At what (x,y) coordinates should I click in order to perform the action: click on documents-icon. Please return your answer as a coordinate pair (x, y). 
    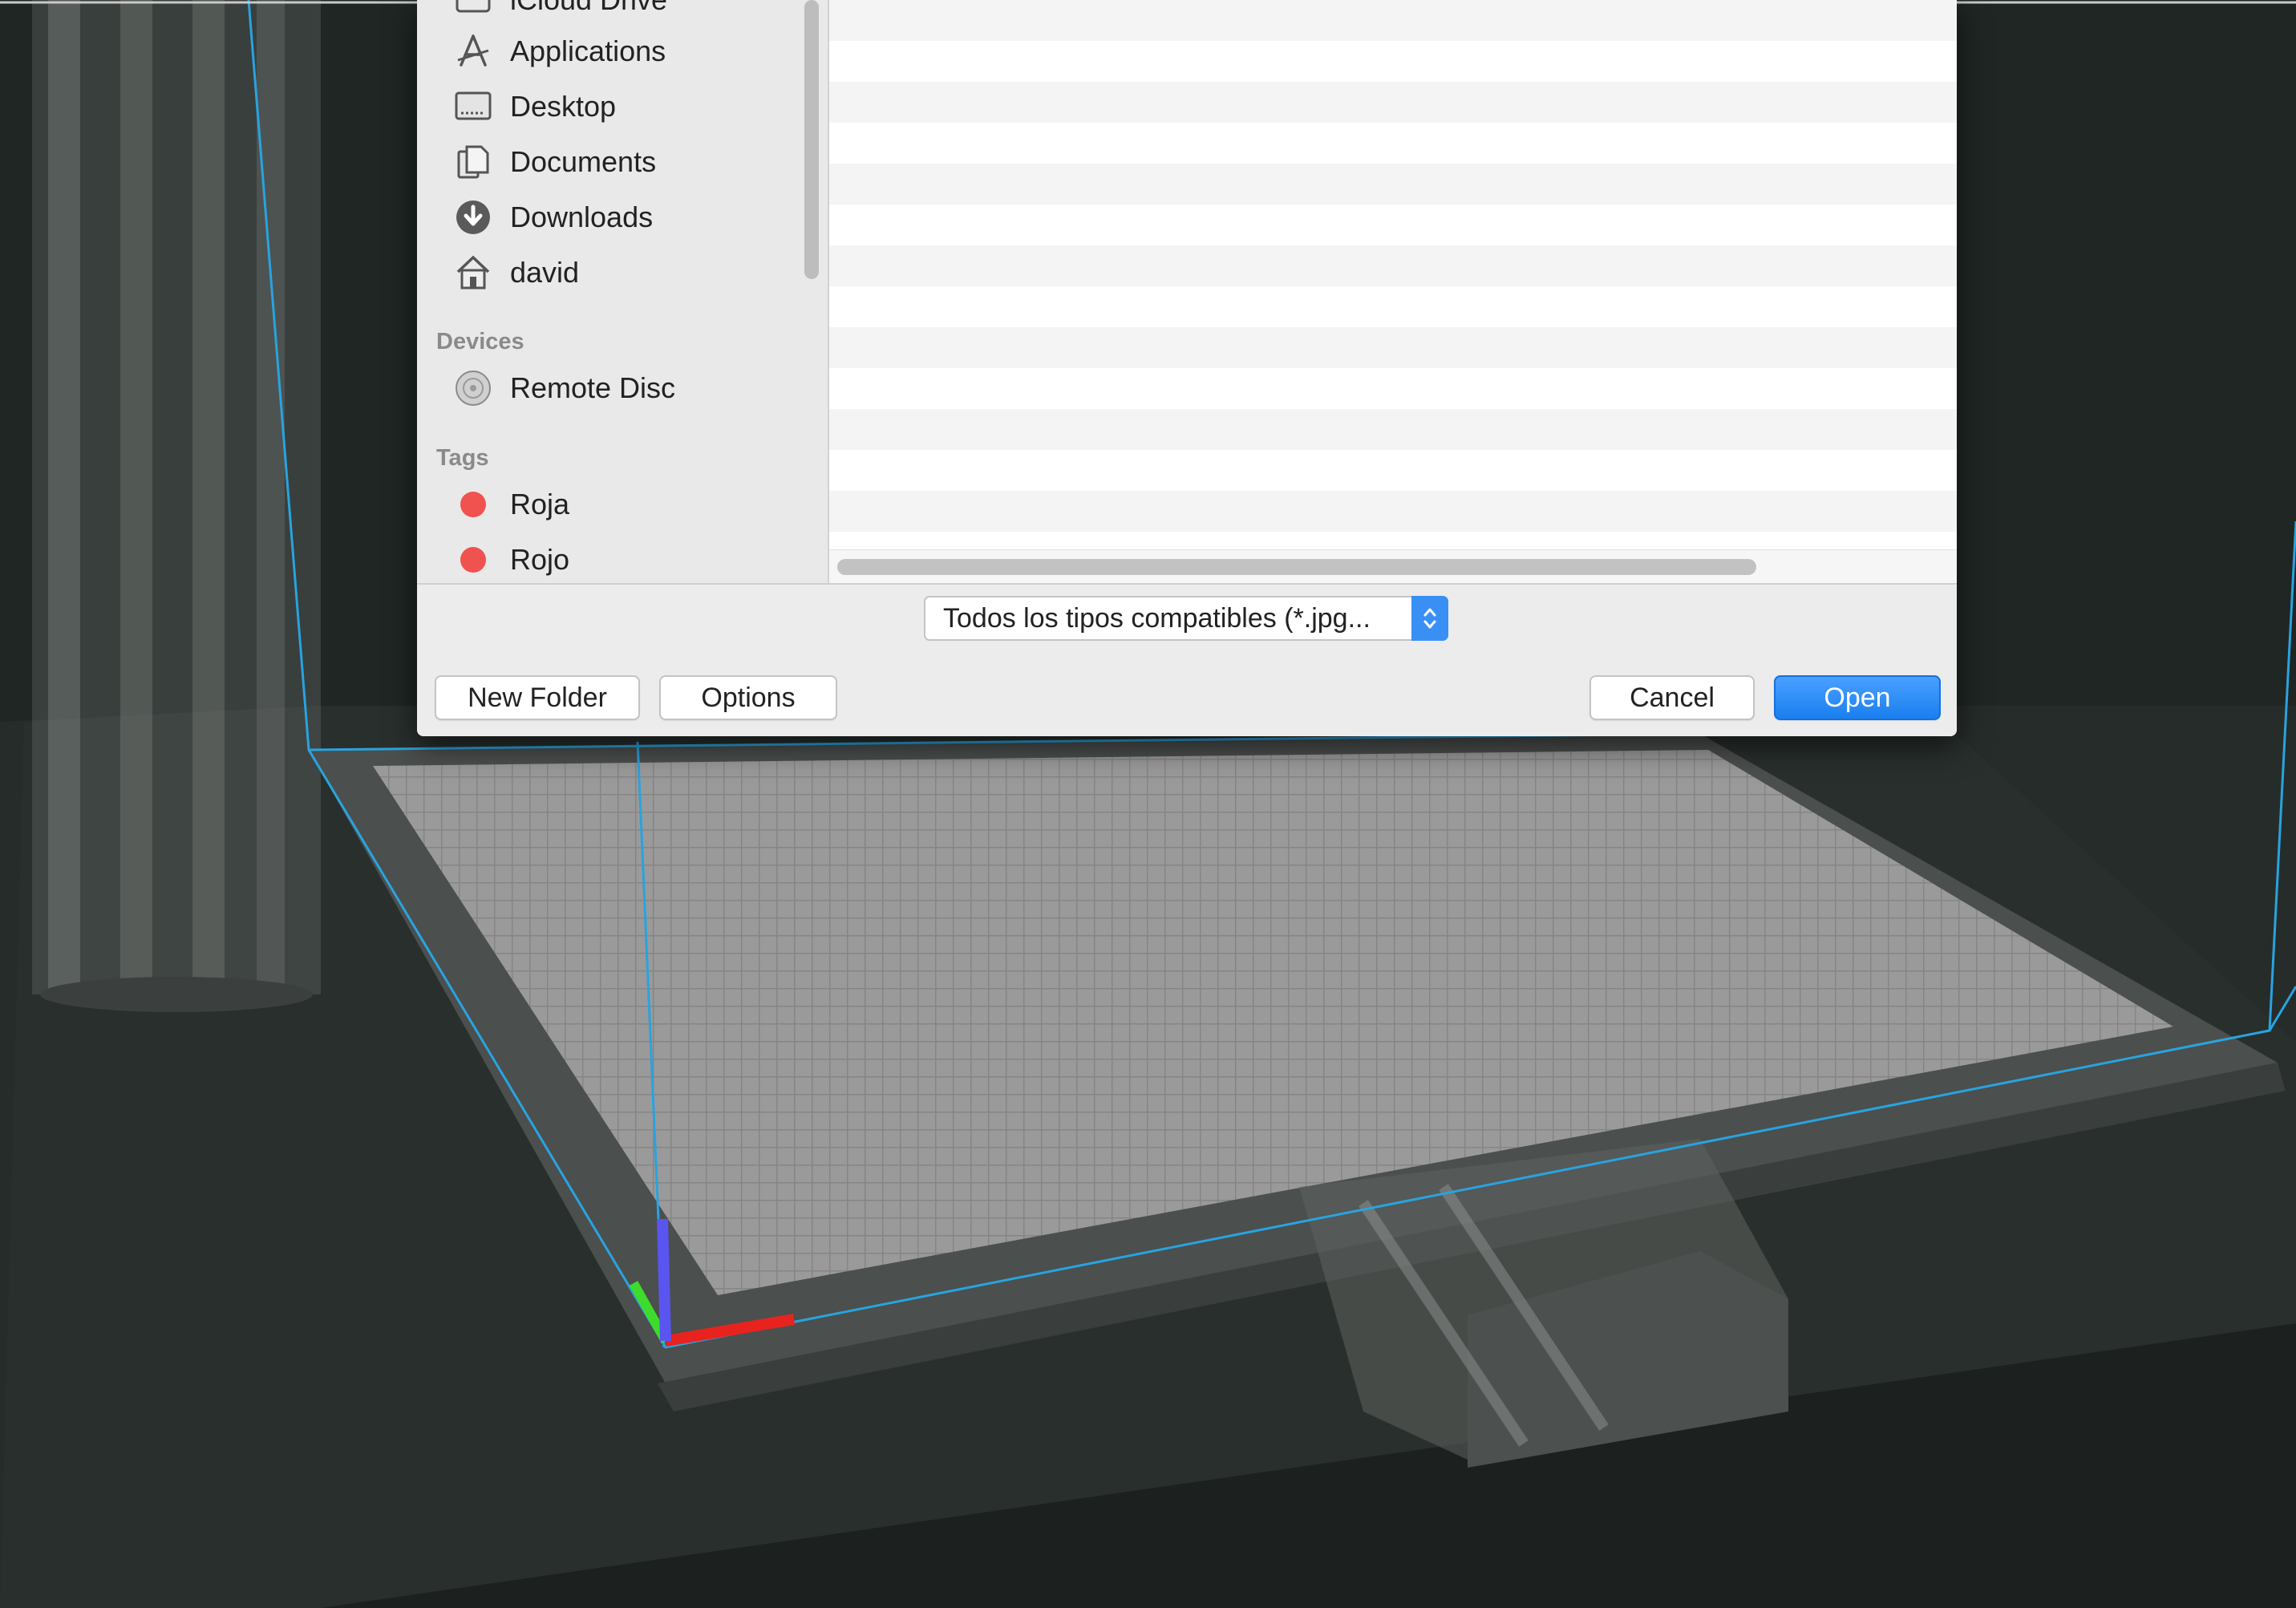
    Looking at the image, I should click on (473, 162).